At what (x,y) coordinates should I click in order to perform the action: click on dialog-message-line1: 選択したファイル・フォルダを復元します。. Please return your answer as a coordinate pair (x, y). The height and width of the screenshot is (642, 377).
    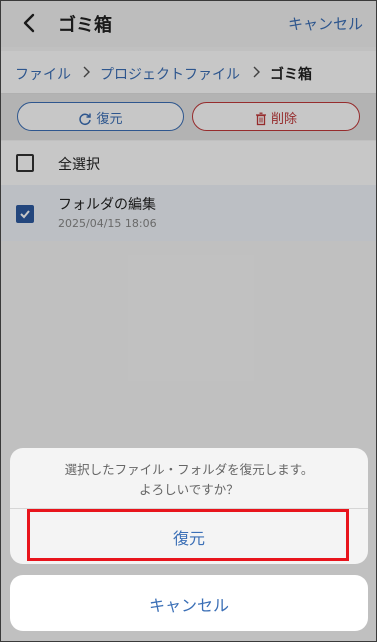
    Looking at the image, I should click on (189, 469).